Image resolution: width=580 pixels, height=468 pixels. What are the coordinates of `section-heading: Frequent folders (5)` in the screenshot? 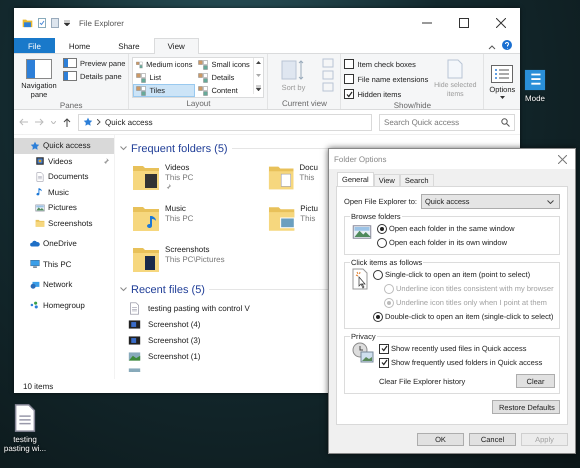 It's located at (179, 148).